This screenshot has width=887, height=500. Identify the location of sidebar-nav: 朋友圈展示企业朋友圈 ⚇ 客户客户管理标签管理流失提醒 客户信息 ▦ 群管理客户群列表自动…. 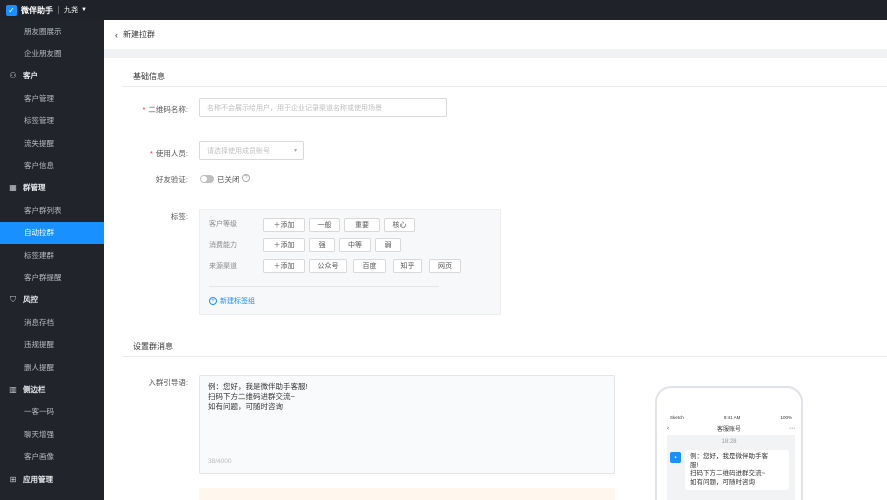
(52, 260).